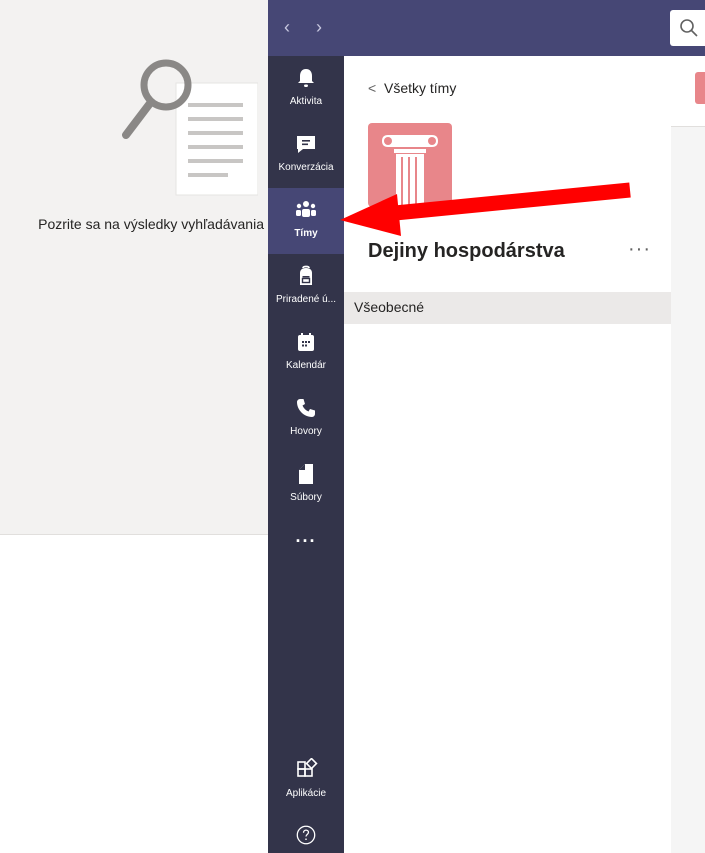  Describe the element at coordinates (306, 497) in the screenshot. I see `rail-label: Súbory` at that location.